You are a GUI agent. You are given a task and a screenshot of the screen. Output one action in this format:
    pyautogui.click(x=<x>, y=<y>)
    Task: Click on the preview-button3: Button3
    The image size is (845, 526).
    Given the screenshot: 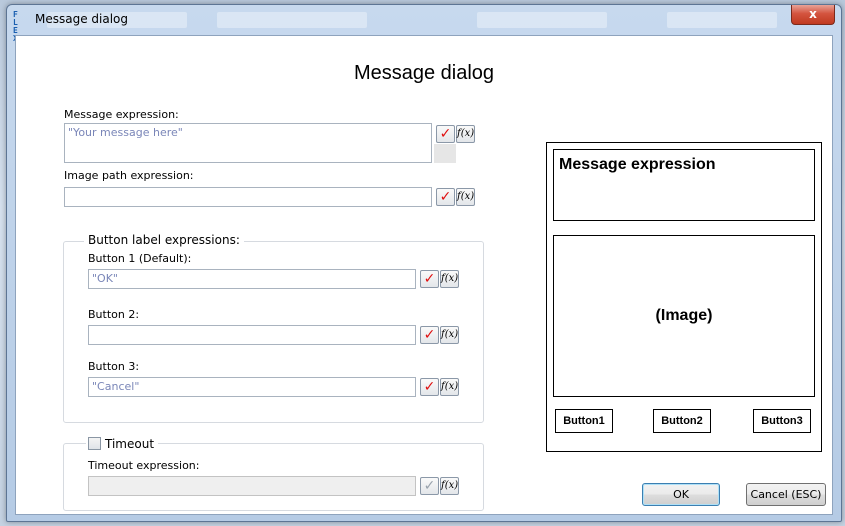 What is the action you would take?
    pyautogui.click(x=782, y=421)
    